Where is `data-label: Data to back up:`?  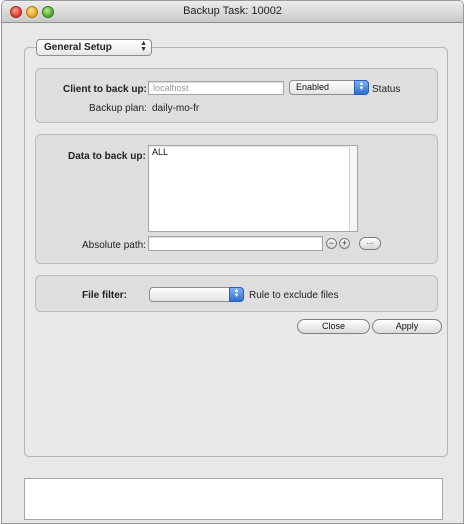
data-label: Data to back up: is located at coordinates (107, 156).